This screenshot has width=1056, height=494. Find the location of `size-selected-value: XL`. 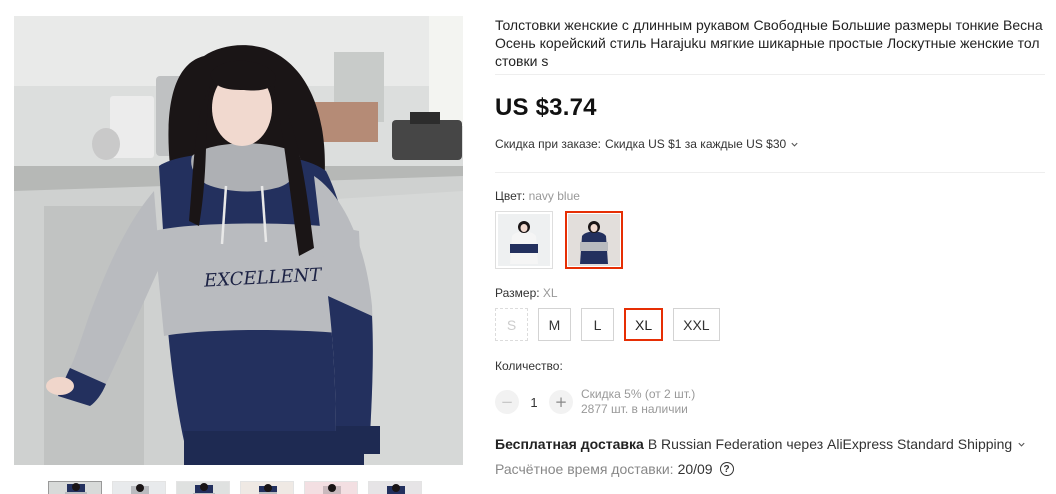

size-selected-value: XL is located at coordinates (550, 293).